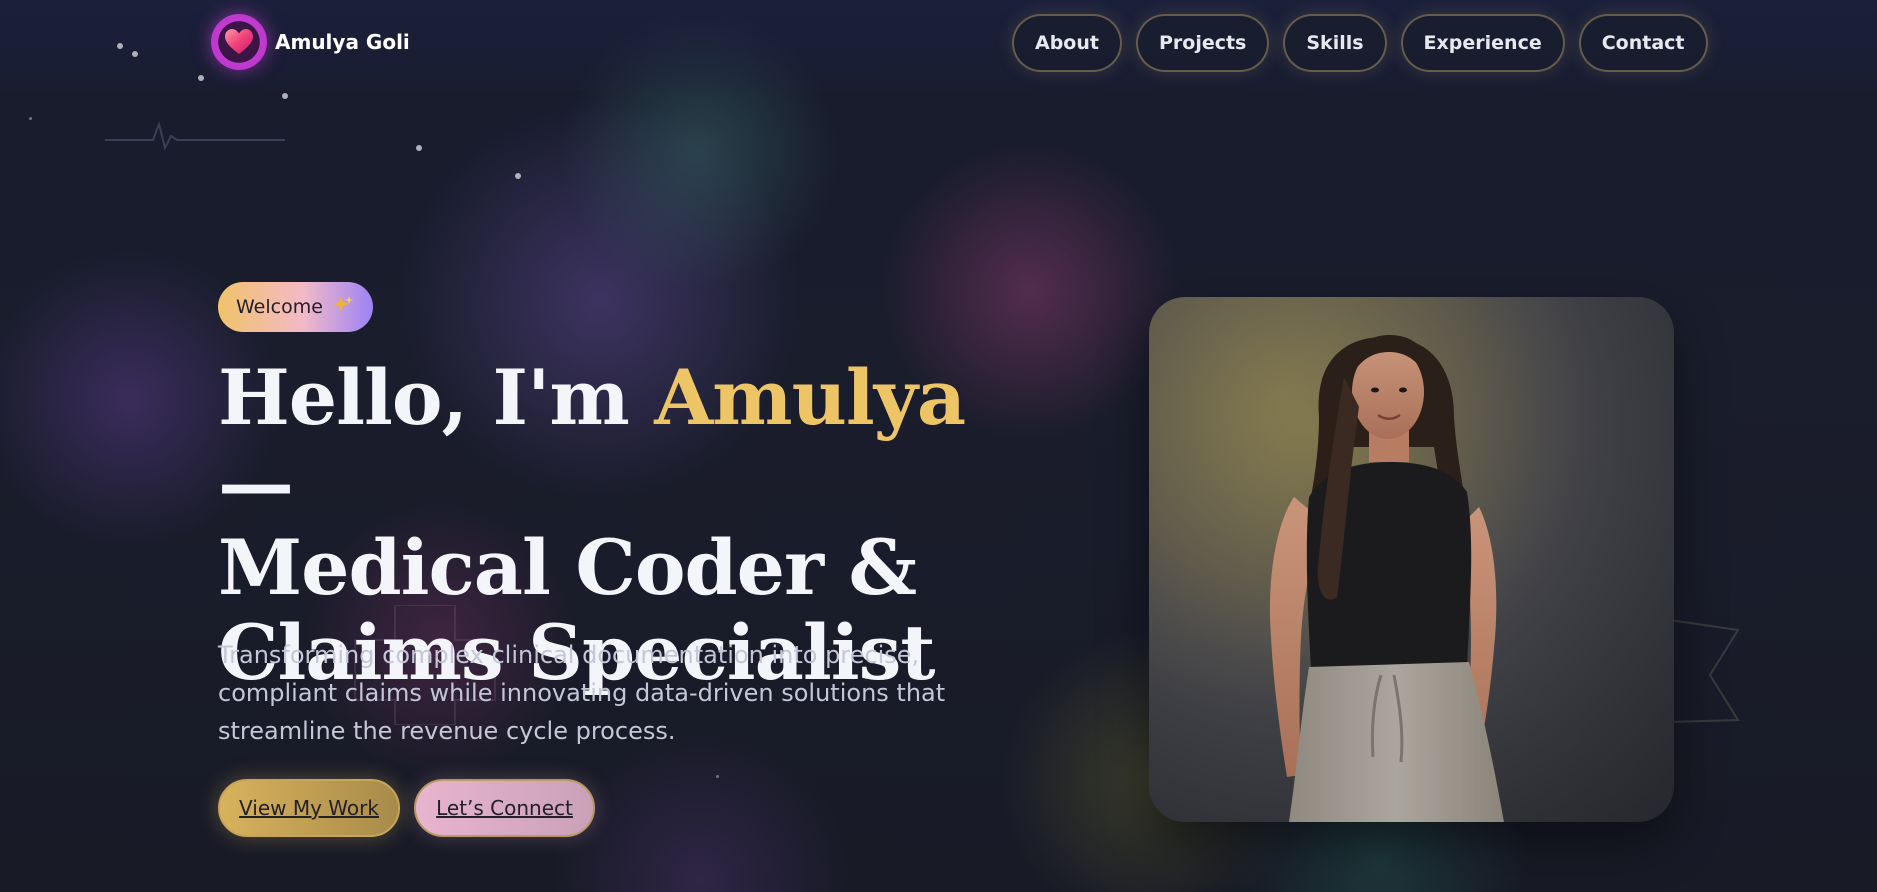 The height and width of the screenshot is (892, 1877). What do you see at coordinates (1643, 43) in the screenshot?
I see `nav-contact: Contact` at bounding box center [1643, 43].